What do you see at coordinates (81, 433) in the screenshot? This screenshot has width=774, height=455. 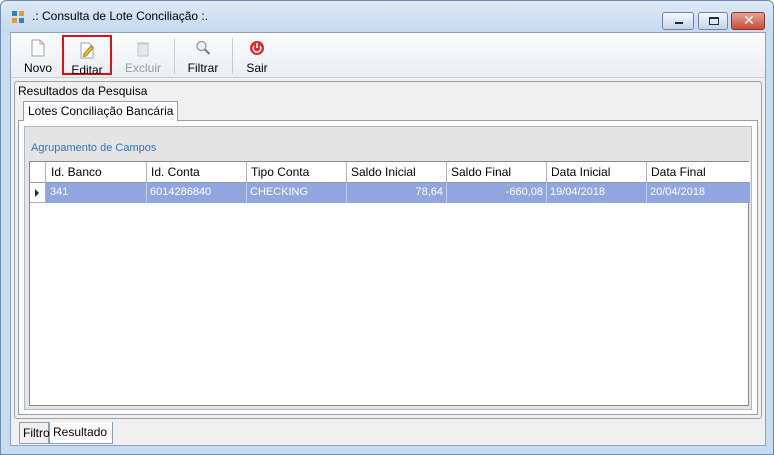 I see `tab-resultado: Resultado` at bounding box center [81, 433].